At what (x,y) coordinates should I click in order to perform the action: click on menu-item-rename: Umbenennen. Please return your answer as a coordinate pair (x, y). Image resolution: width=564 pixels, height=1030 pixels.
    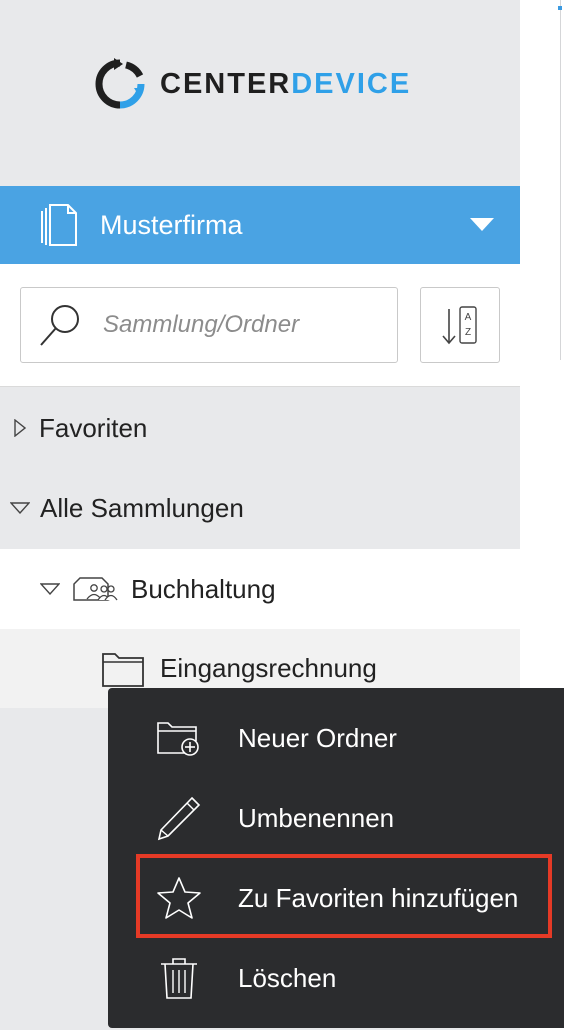
    Looking at the image, I should click on (336, 818).